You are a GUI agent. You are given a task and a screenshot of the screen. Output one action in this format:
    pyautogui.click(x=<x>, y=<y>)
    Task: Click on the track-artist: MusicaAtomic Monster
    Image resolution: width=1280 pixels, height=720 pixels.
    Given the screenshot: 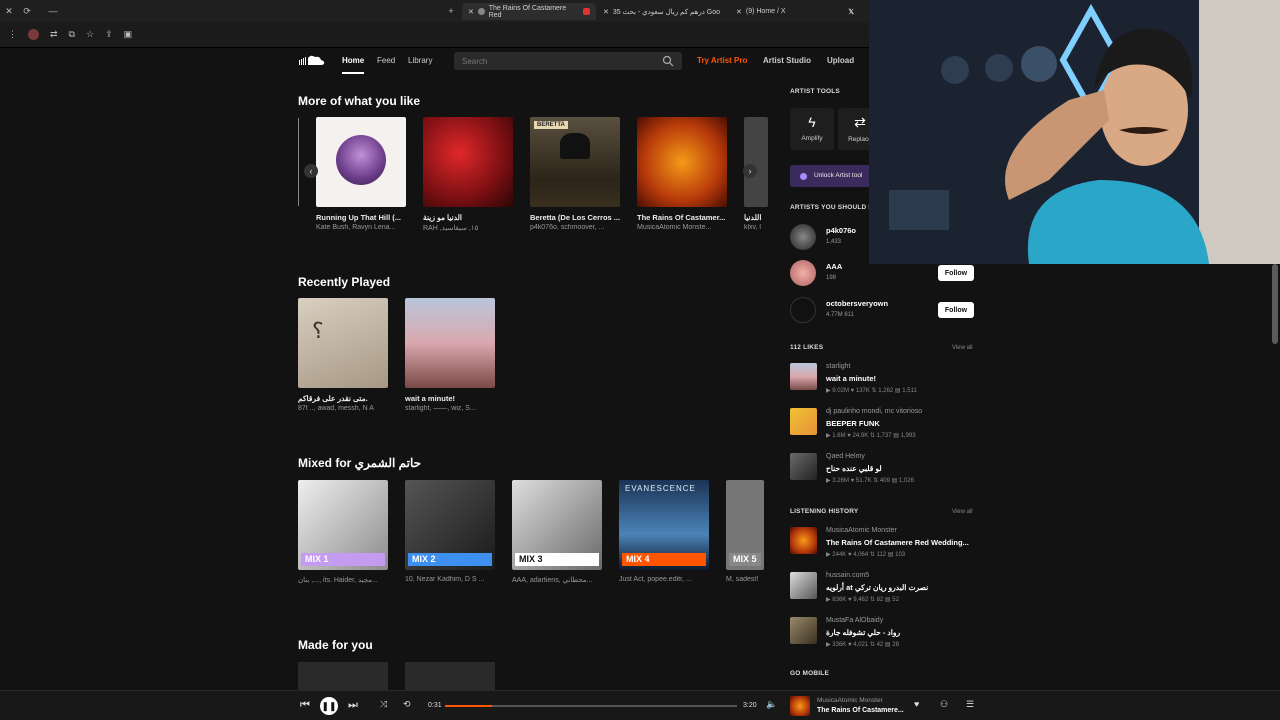 What is the action you would take?
    pyautogui.click(x=861, y=530)
    